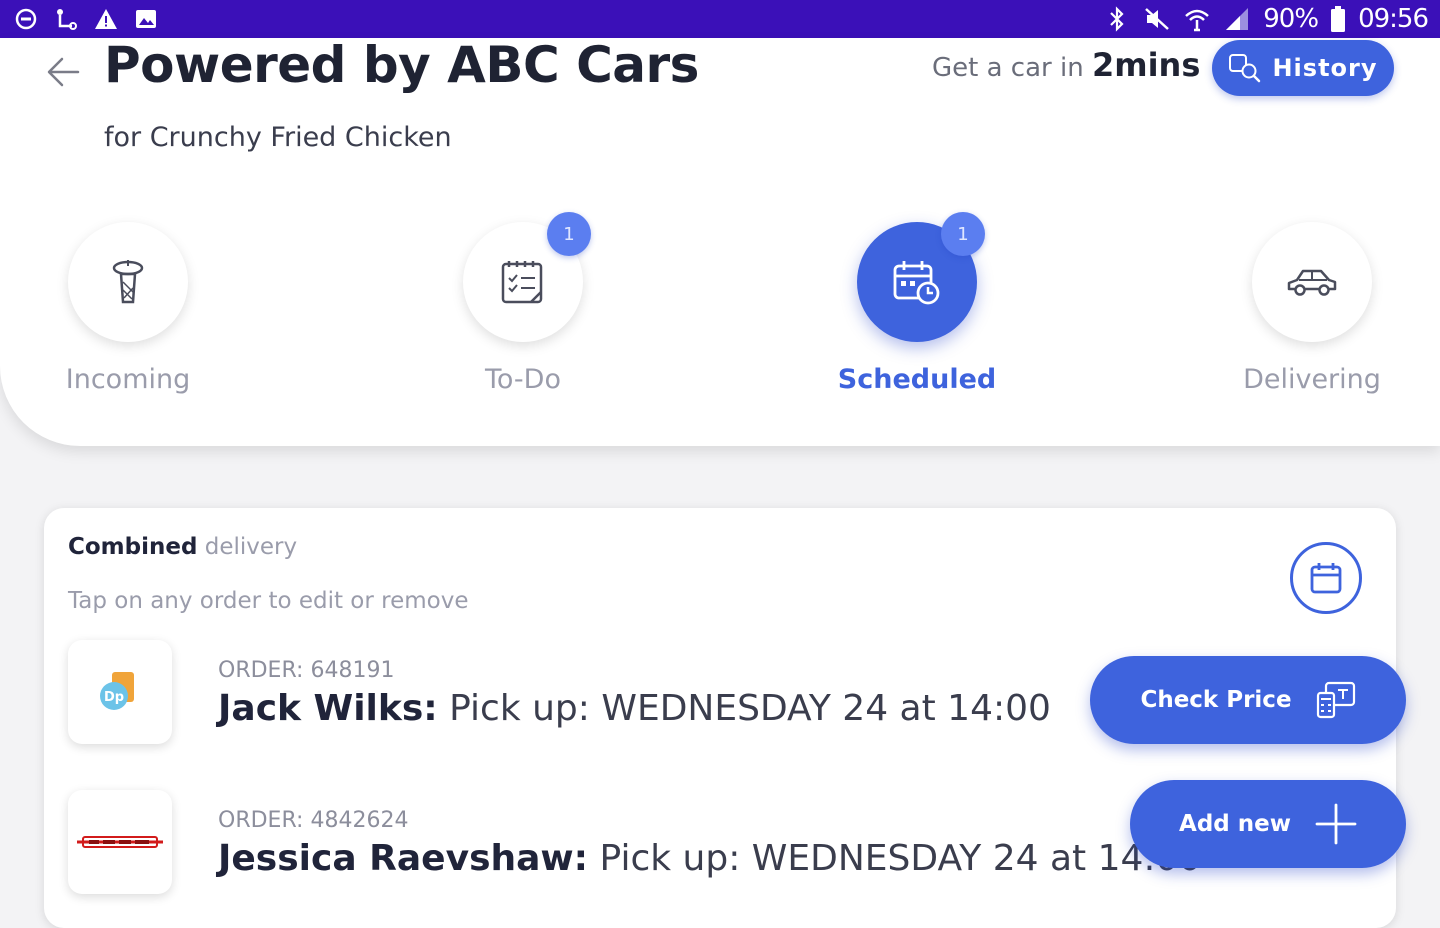 Image resolution: width=1440 pixels, height=928 pixels. I want to click on tab-incoming: Incoming, so click(128, 308).